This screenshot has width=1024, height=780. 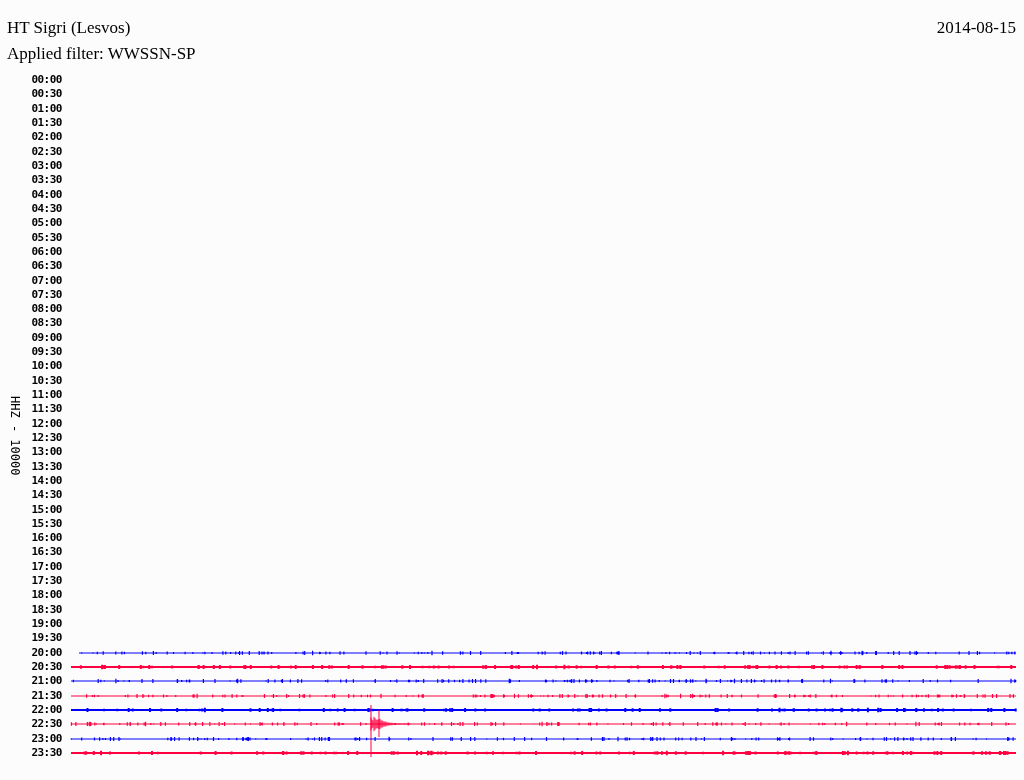 I want to click on time-label: 19:00, so click(x=46, y=624).